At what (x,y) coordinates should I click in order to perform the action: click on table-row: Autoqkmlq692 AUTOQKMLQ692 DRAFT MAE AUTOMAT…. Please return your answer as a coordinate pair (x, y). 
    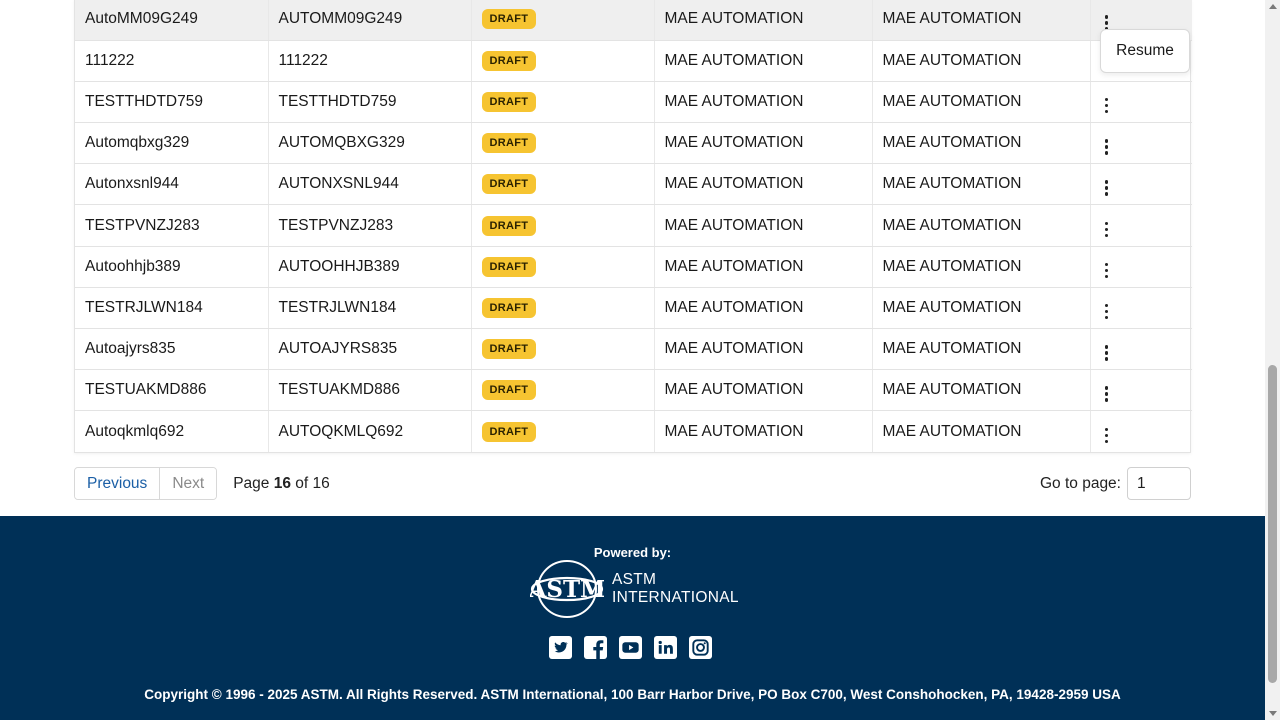
    Looking at the image, I should click on (633, 431).